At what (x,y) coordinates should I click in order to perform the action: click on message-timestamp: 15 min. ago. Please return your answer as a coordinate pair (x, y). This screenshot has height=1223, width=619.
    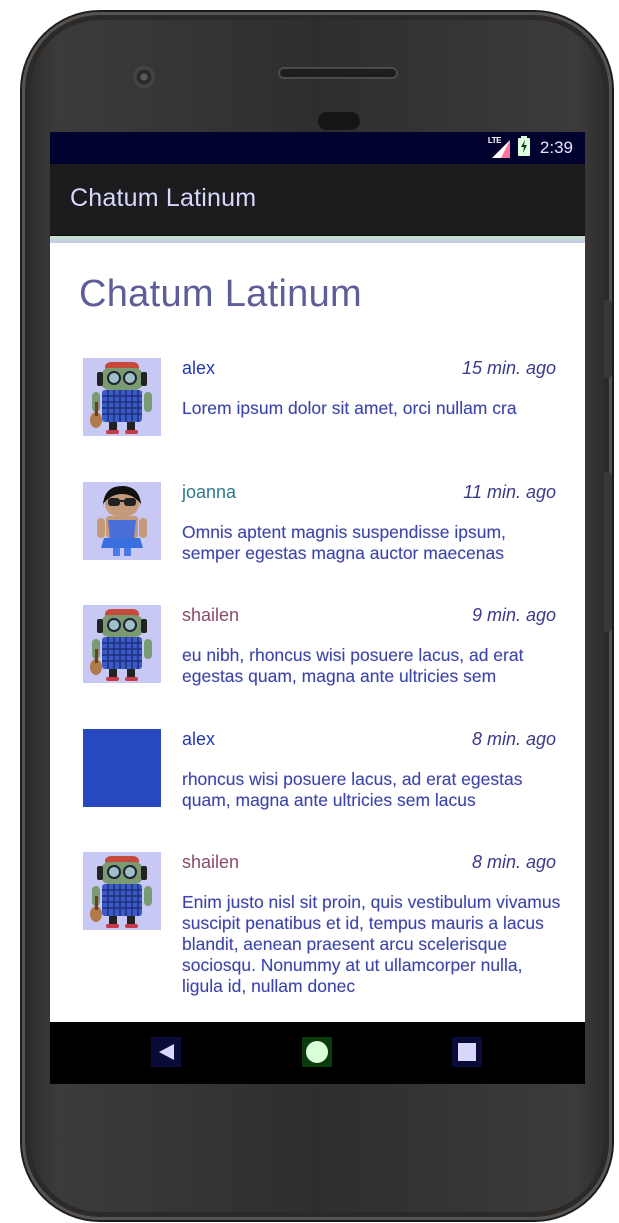
    Looking at the image, I should click on (508, 368).